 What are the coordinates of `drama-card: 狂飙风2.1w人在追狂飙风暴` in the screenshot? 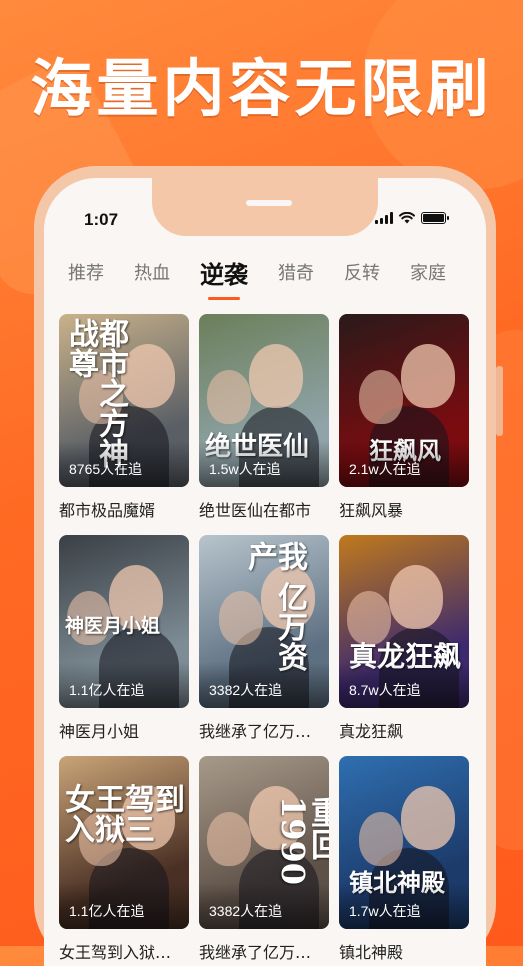 It's located at (404, 417).